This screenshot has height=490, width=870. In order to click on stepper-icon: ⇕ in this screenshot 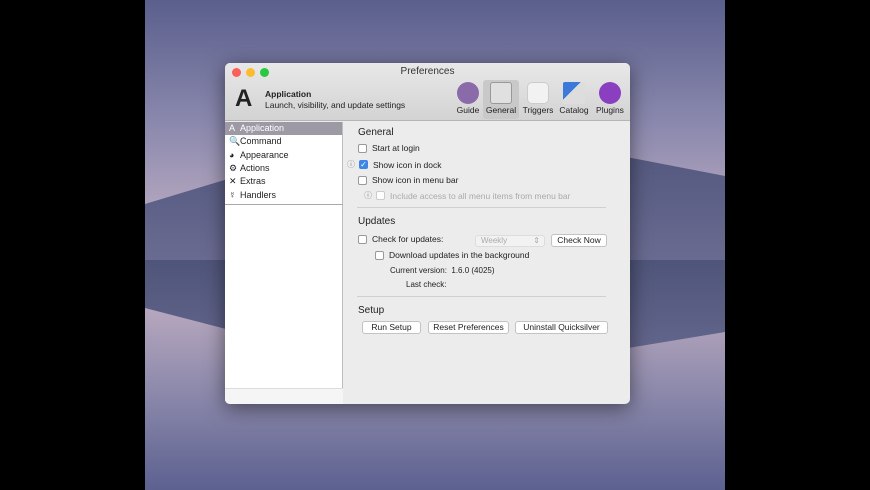, I will do `click(536, 240)`.